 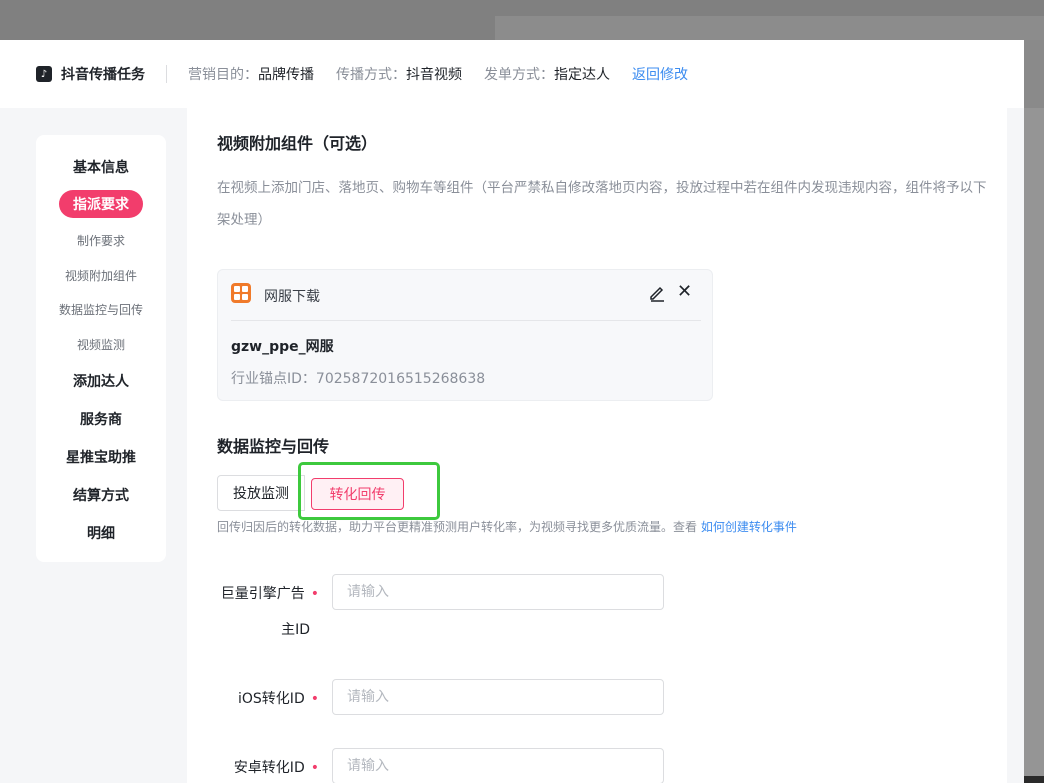 What do you see at coordinates (101, 309) in the screenshot?
I see `nav-item-data-monitoring: 数据监控与回传` at bounding box center [101, 309].